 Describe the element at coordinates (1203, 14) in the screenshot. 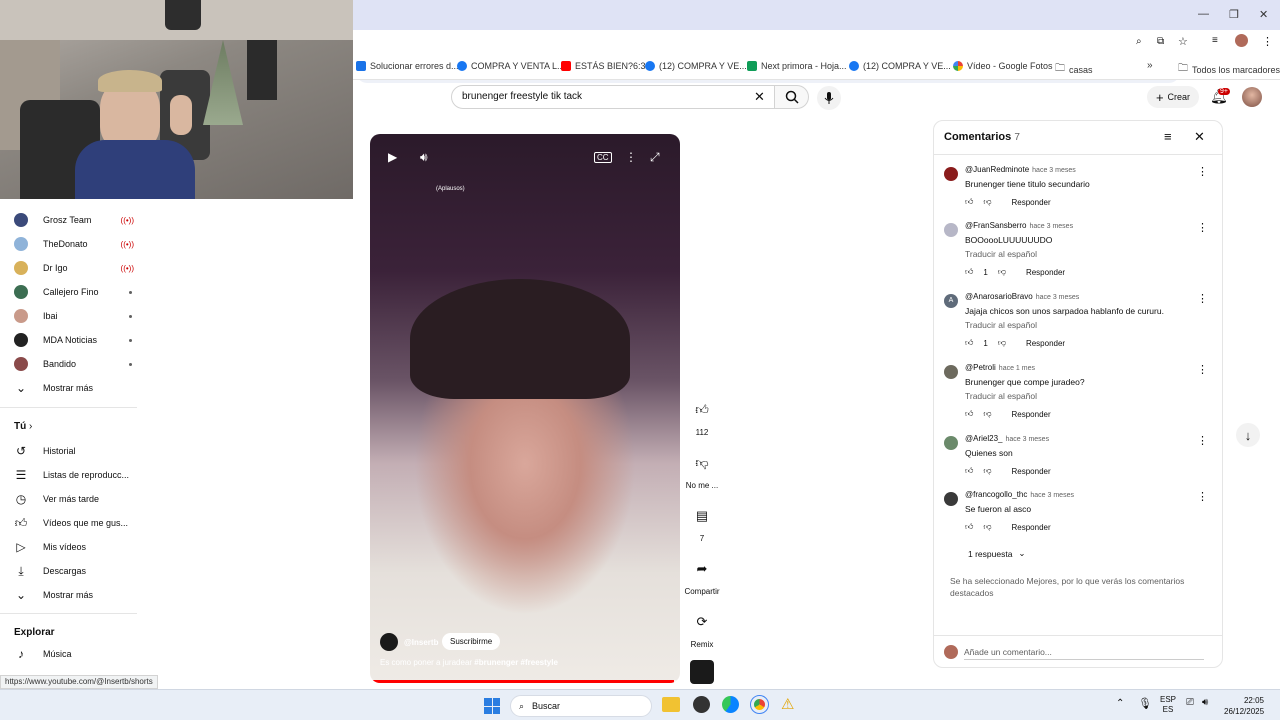

I see `minimize-icon: —` at that location.